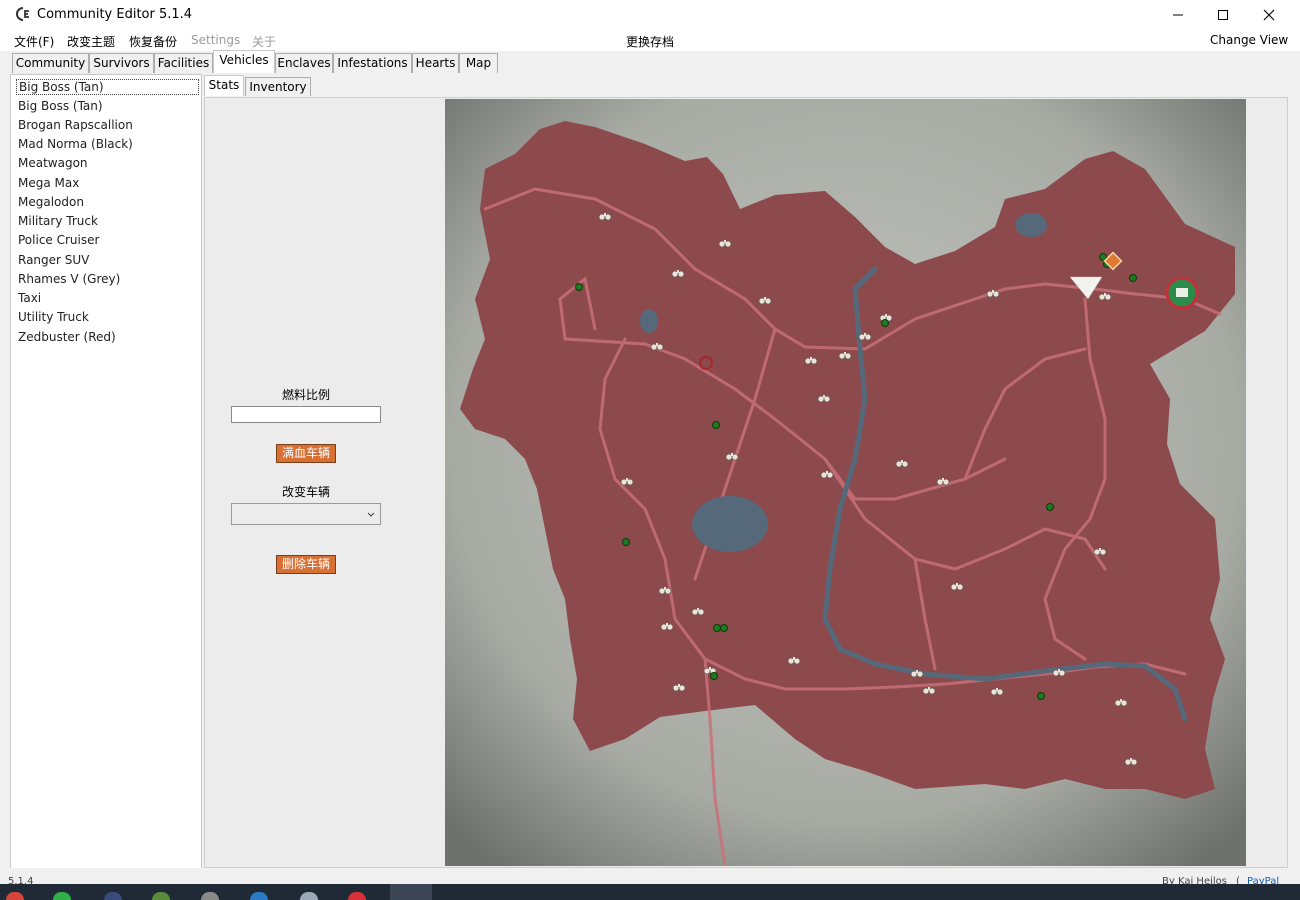  I want to click on close-icon, so click(1269, 15).